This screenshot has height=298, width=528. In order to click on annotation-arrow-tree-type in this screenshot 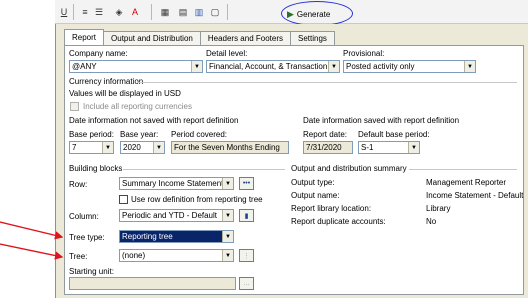, I will do `click(32, 230)`.